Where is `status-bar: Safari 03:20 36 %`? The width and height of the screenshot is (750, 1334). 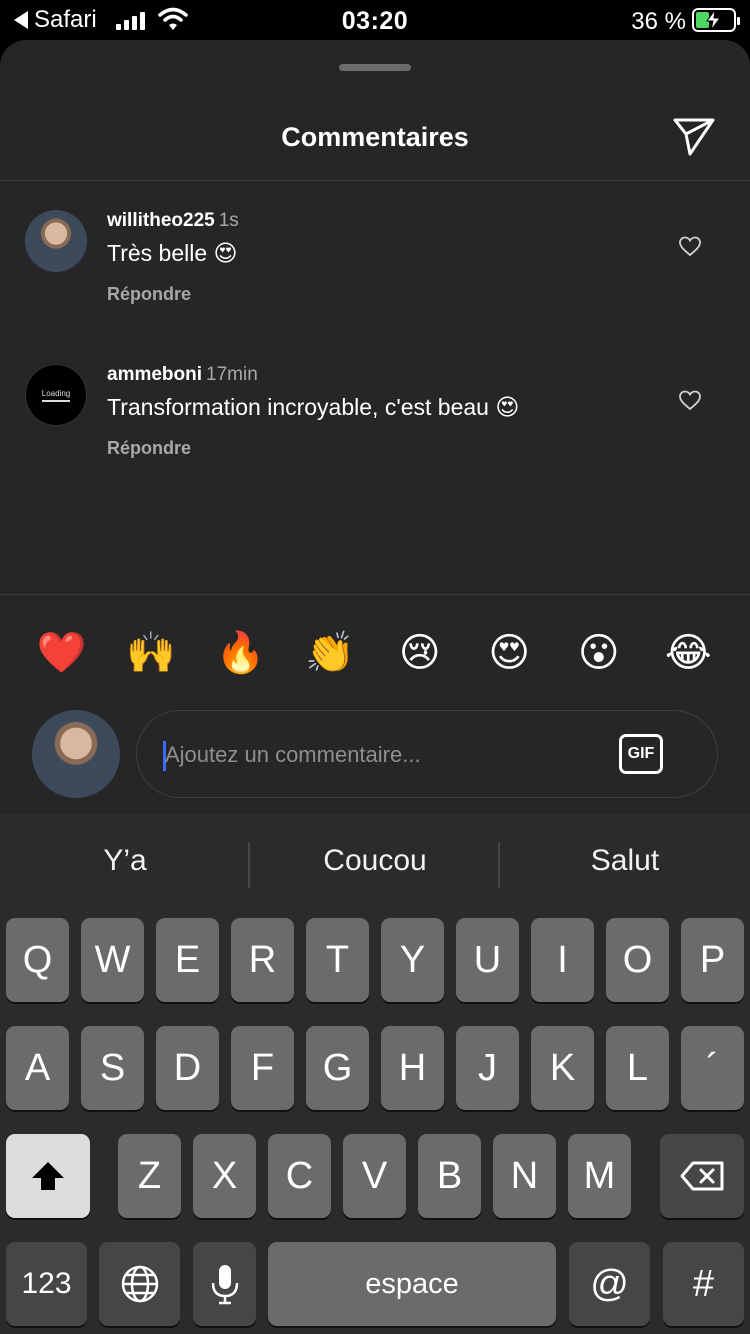 status-bar: Safari 03:20 36 % is located at coordinates (375, 20).